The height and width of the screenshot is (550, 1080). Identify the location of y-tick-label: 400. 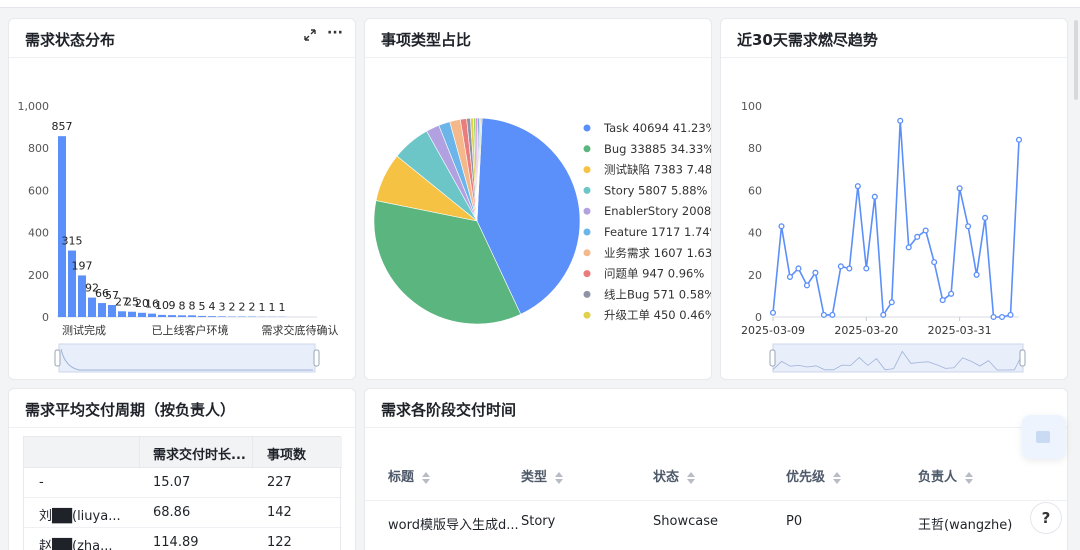
(38, 233).